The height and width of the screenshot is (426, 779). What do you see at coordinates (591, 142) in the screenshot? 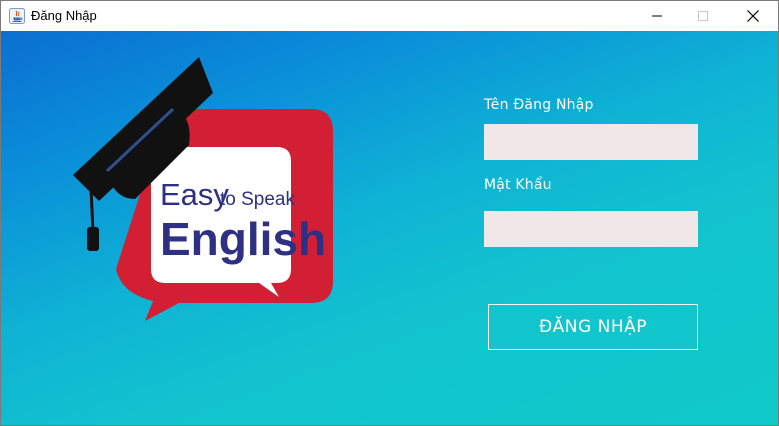
I see `username-input` at bounding box center [591, 142].